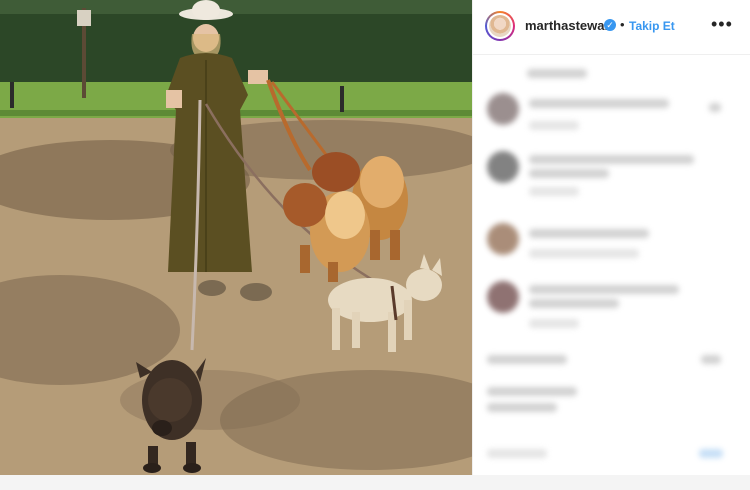 This screenshot has width=750, height=490. I want to click on post-header: marthastewart ✓ • Takip Et •••, so click(611, 27).